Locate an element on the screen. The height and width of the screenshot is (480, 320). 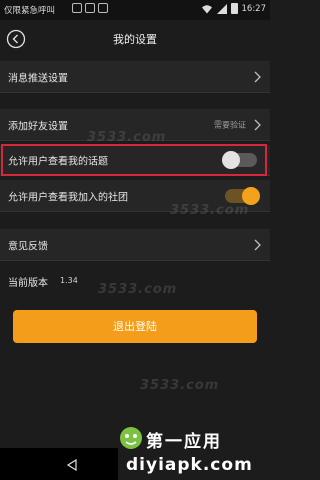
status-time: 16:27 is located at coordinates (254, 8).